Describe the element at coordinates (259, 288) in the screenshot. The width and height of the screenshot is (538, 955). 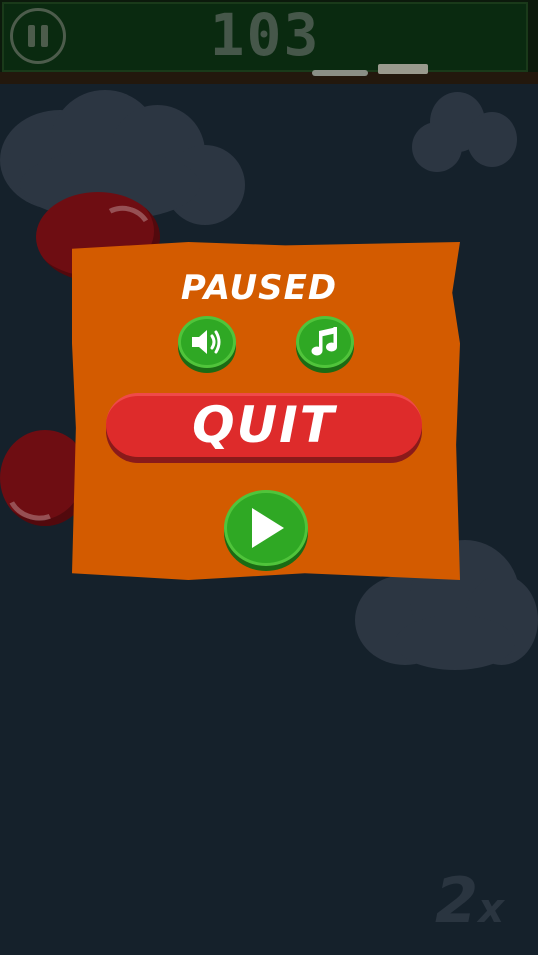
I see `pause-title: PAUSED` at that location.